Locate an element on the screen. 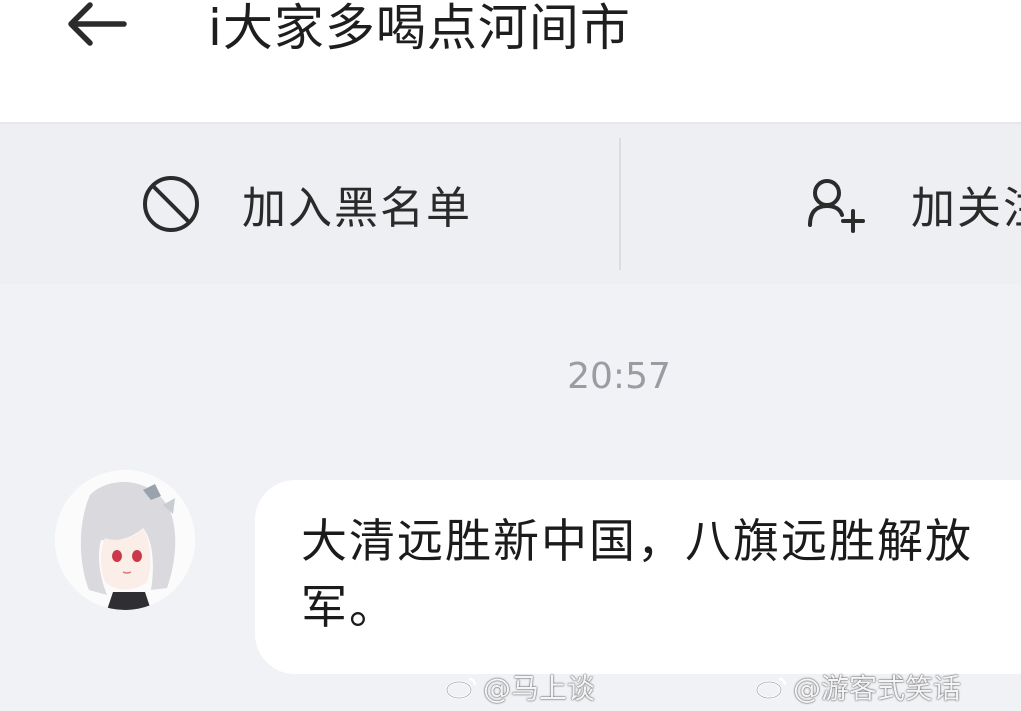 This screenshot has height=711, width=1021. add-person-icon is located at coordinates (836, 206).